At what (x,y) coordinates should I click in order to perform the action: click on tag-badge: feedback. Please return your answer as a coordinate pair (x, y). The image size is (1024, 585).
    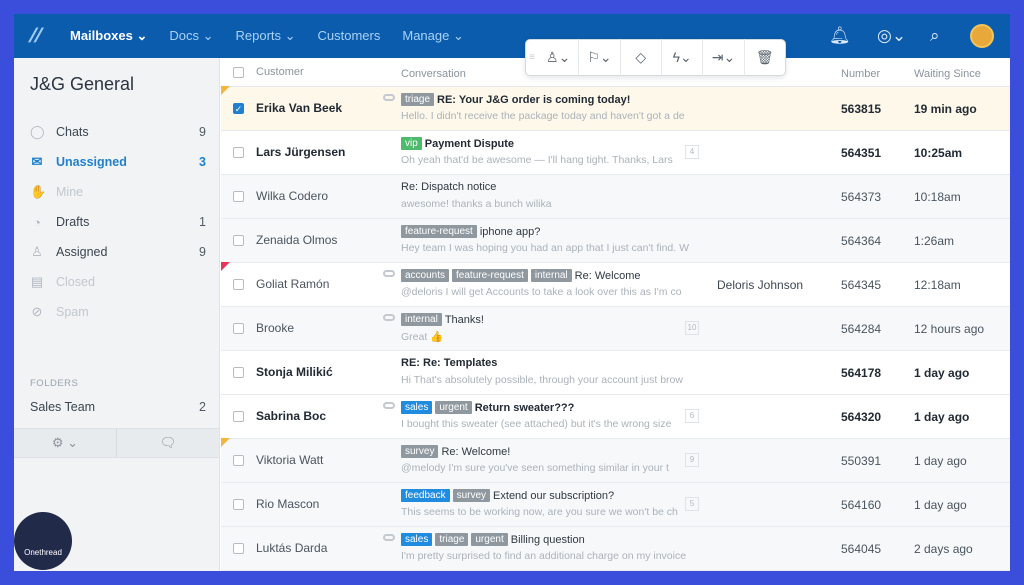
    Looking at the image, I should click on (425, 495).